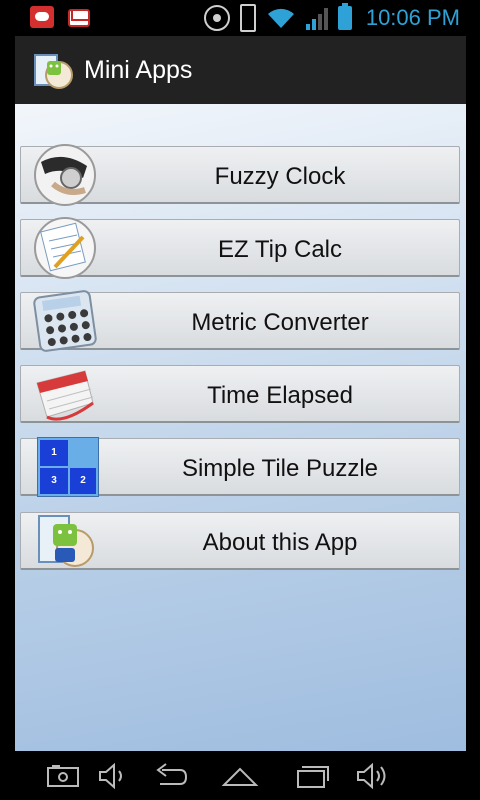  What do you see at coordinates (280, 249) in the screenshot?
I see `menu-item-label: EZ Tip Calc` at bounding box center [280, 249].